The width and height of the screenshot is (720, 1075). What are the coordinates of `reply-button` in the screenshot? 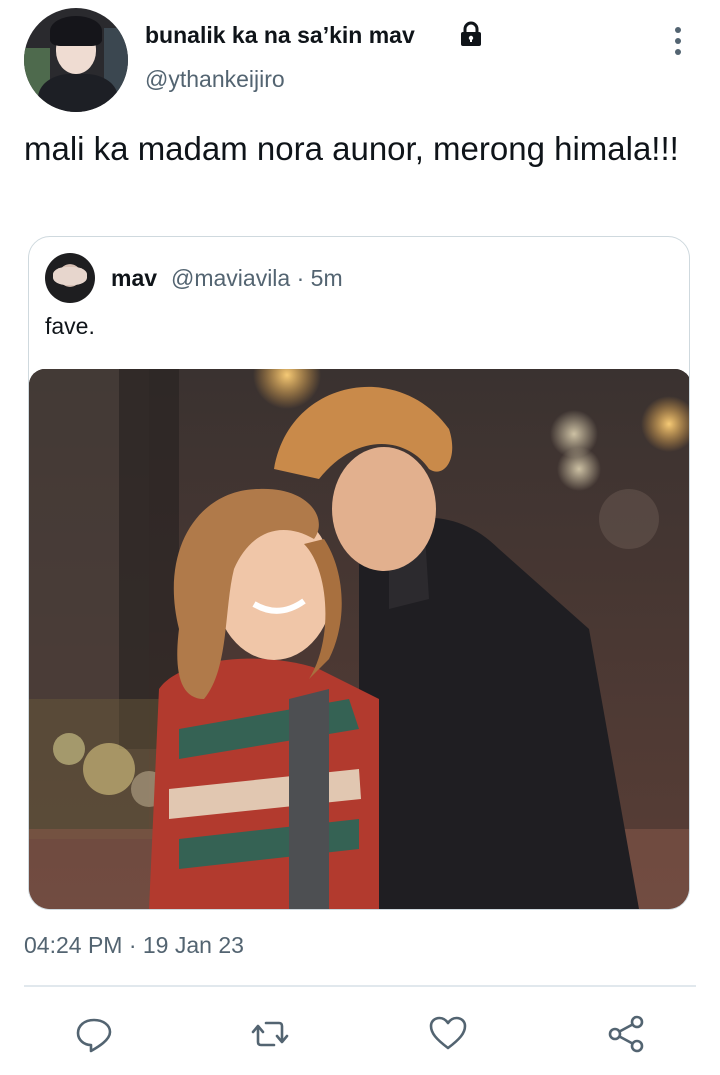 It's located at (94, 1034).